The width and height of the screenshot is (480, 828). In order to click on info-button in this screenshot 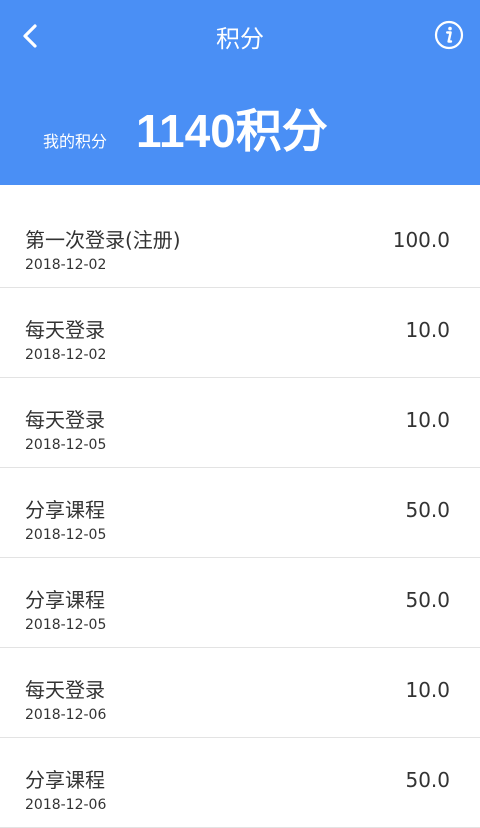, I will do `click(449, 37)`.